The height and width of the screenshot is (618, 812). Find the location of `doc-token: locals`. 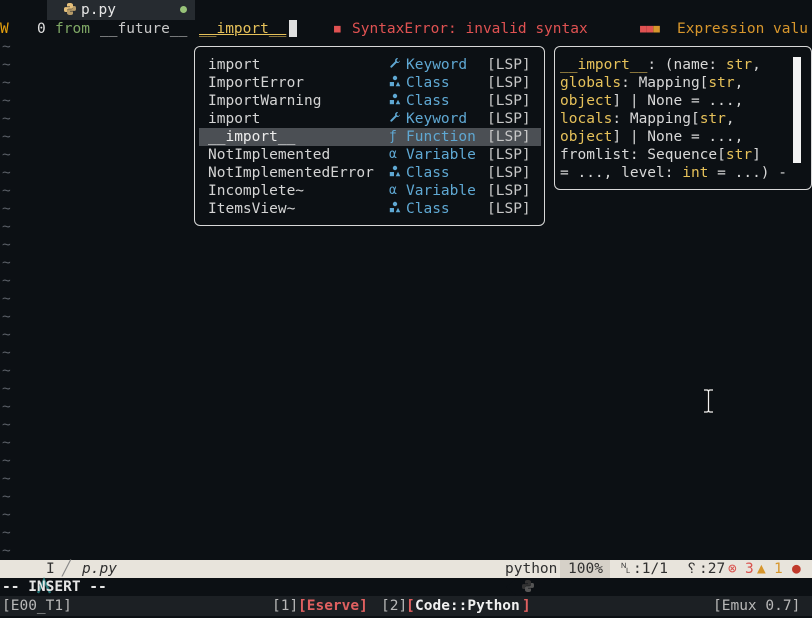

doc-token: locals is located at coordinates (586, 119).